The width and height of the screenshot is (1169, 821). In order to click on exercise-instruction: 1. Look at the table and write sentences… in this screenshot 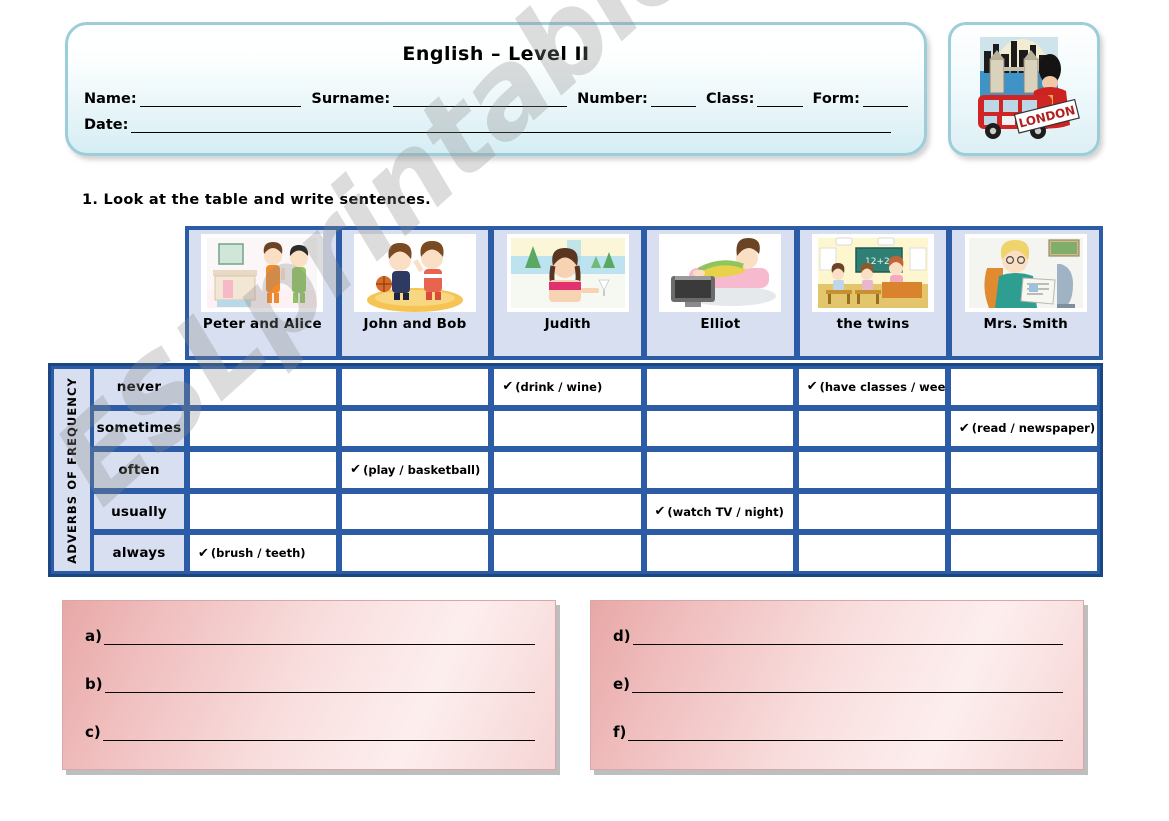, I will do `click(256, 200)`.